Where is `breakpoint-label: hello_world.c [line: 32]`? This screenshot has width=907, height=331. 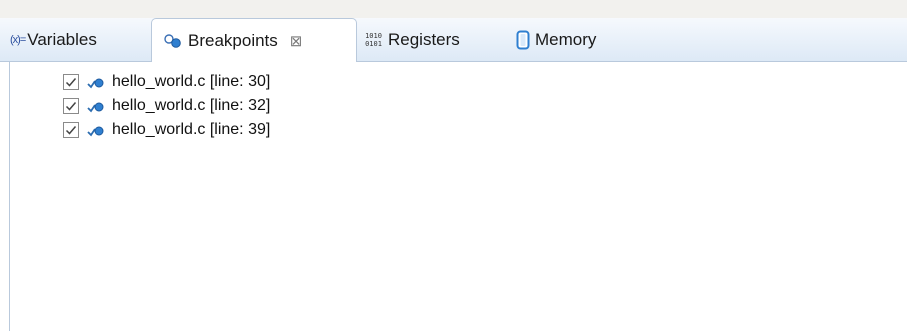 breakpoint-label: hello_world.c [line: 32] is located at coordinates (191, 105).